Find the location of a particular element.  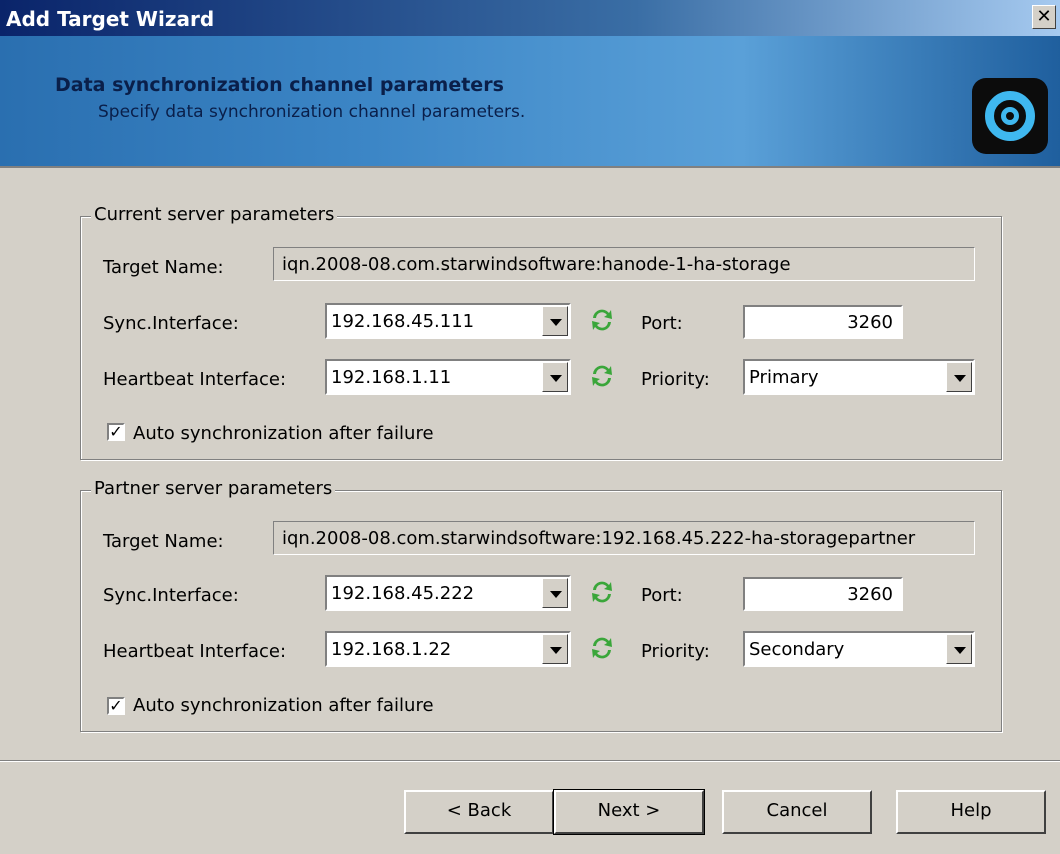

close-icon: ✕ is located at coordinates (1044, 16).